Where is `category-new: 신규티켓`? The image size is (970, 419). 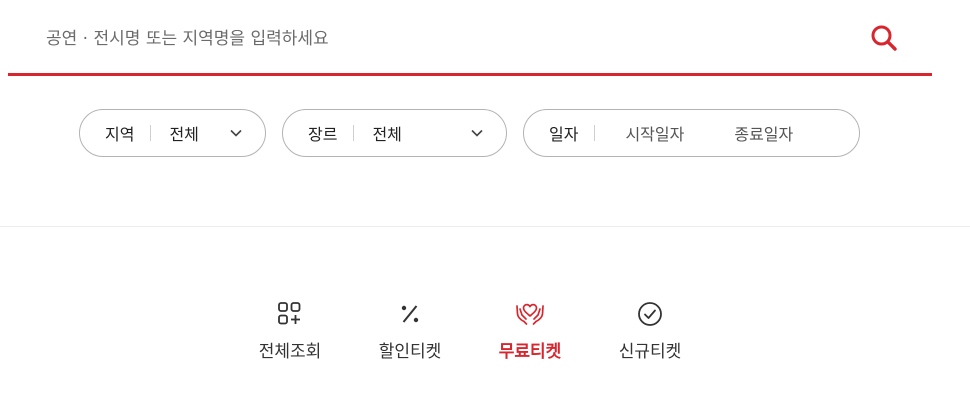
category-new: 신규티켓 is located at coordinates (650, 331).